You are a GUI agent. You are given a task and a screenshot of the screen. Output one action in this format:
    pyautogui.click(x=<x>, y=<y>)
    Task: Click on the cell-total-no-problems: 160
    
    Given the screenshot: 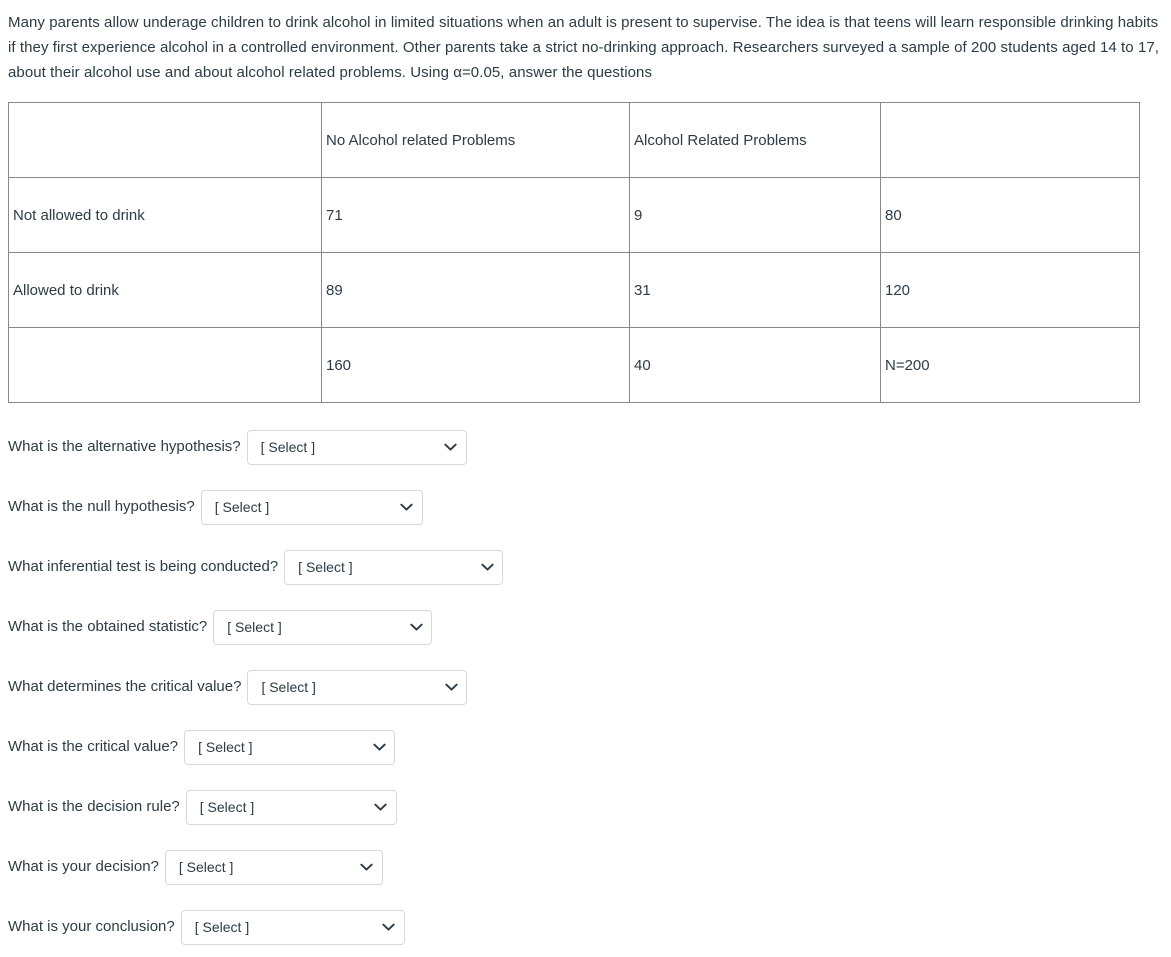 What is the action you would take?
    pyautogui.click(x=475, y=365)
    